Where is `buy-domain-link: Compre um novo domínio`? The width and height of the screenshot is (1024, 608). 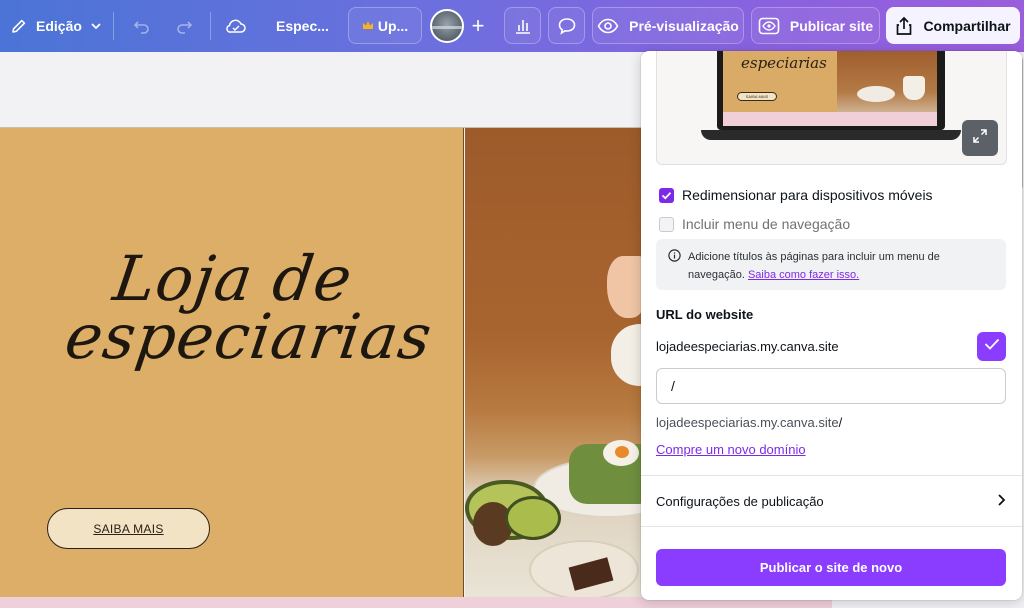
buy-domain-link: Compre um novo domínio is located at coordinates (731, 449).